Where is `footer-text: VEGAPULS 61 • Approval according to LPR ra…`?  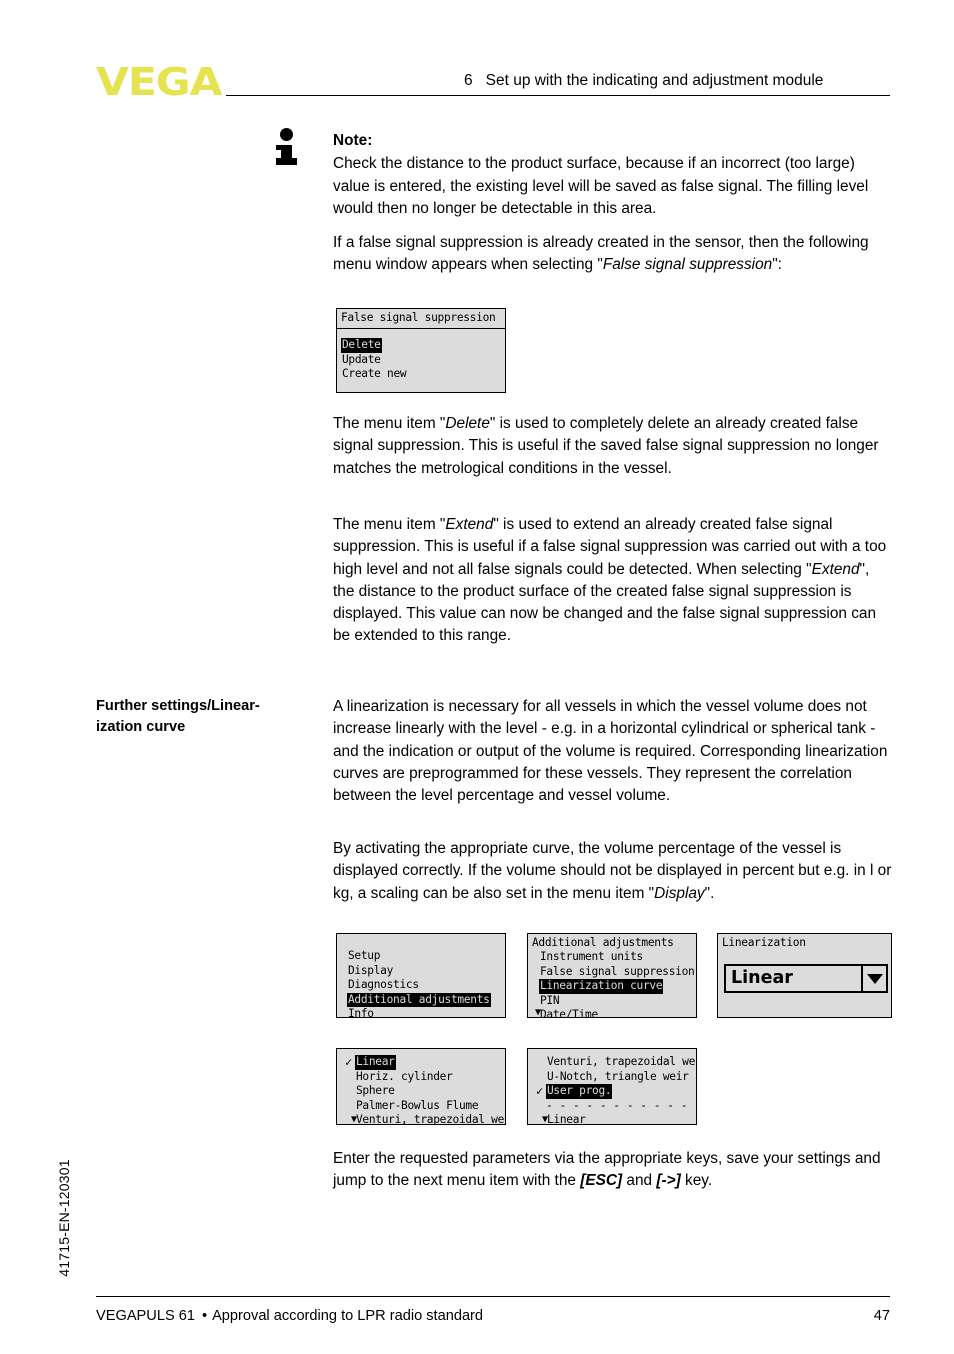
footer-text: VEGAPULS 61 • Approval according to LPR ra… is located at coordinates (289, 1316).